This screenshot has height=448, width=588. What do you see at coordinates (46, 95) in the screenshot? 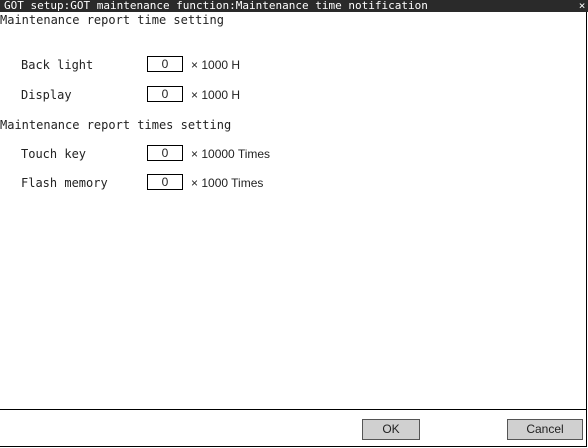
I see `display-label: Display` at bounding box center [46, 95].